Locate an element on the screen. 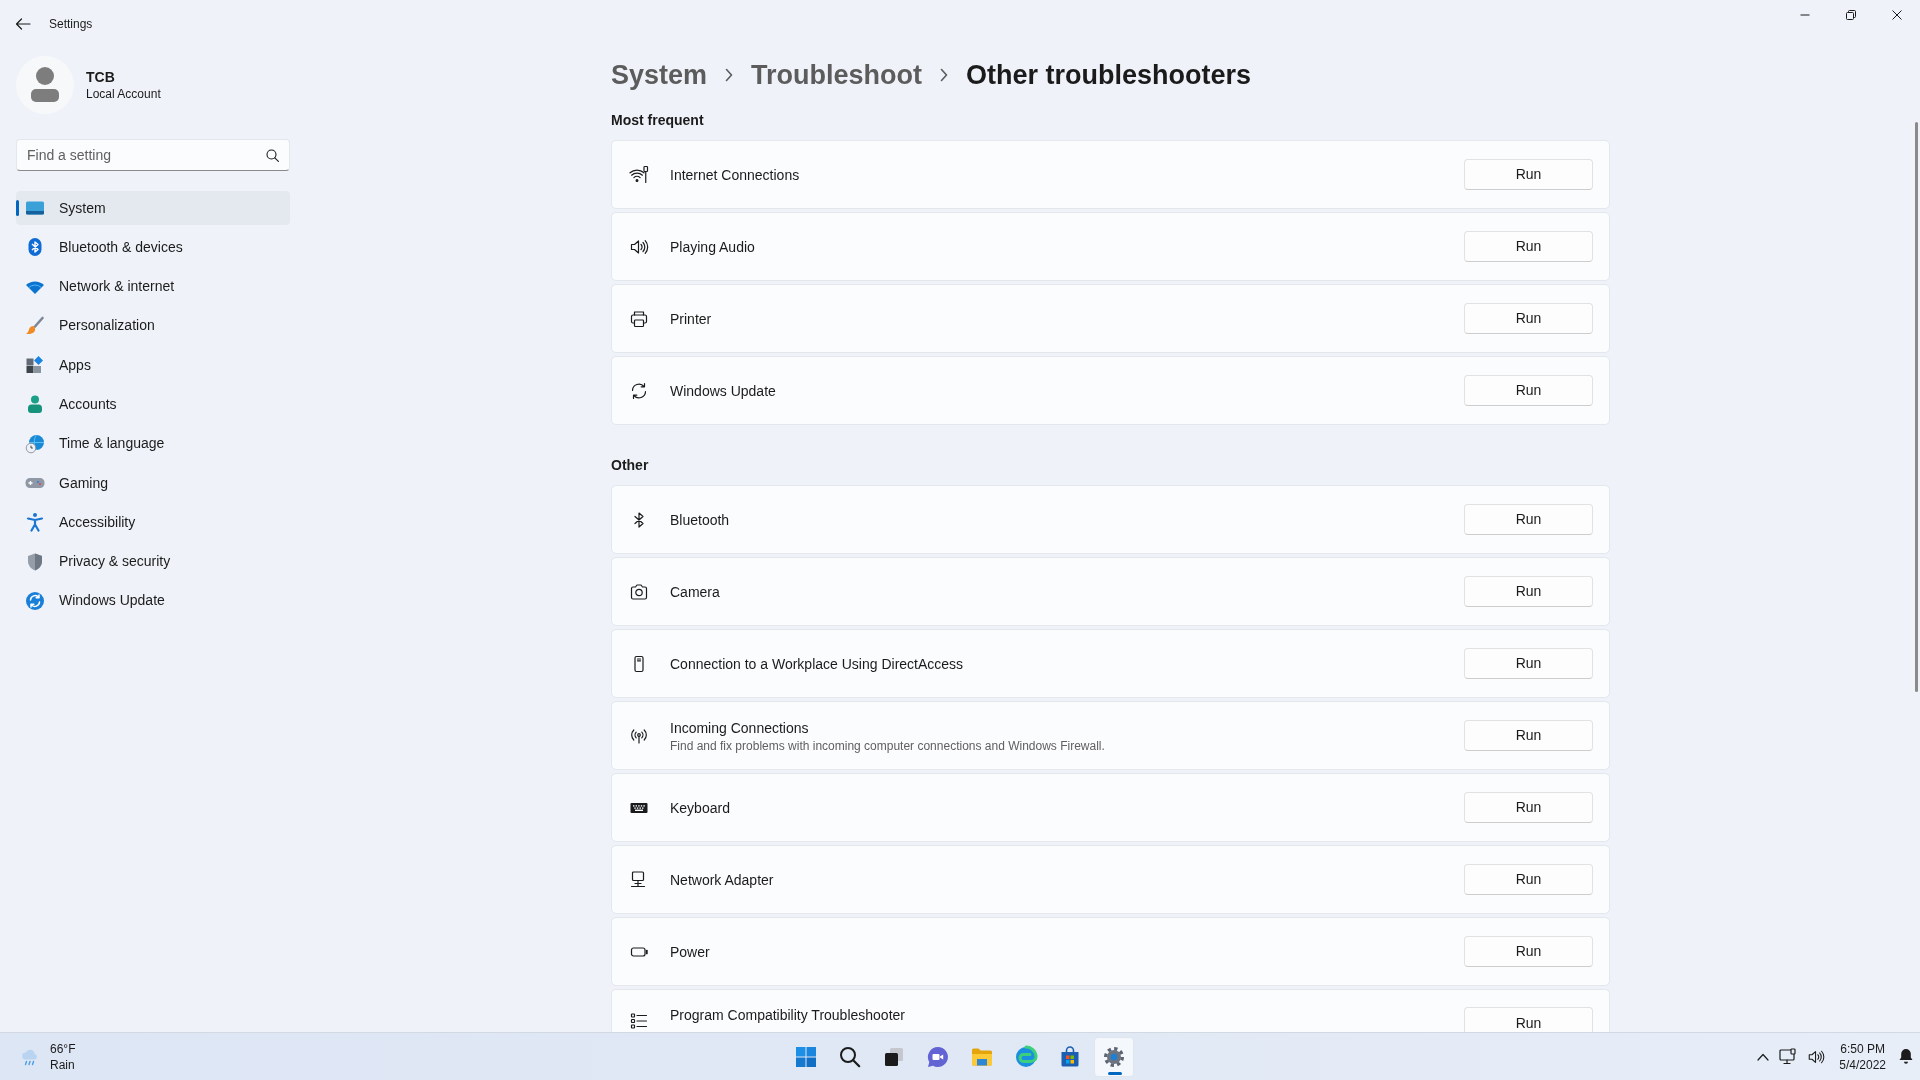 Image resolution: width=1920 pixels, height=1080 pixels. troubleshooter-title: Program Compatibility Troubleshooter is located at coordinates (788, 1015).